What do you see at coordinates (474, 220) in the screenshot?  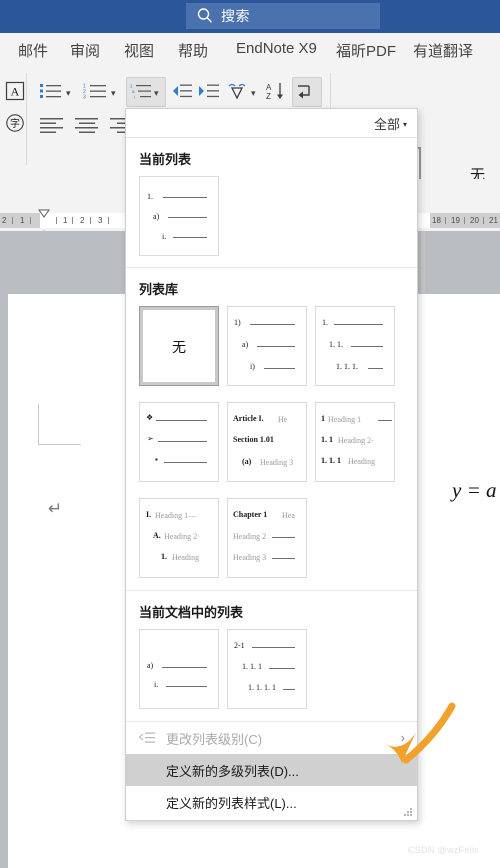 I see `ruler-tick: 20` at bounding box center [474, 220].